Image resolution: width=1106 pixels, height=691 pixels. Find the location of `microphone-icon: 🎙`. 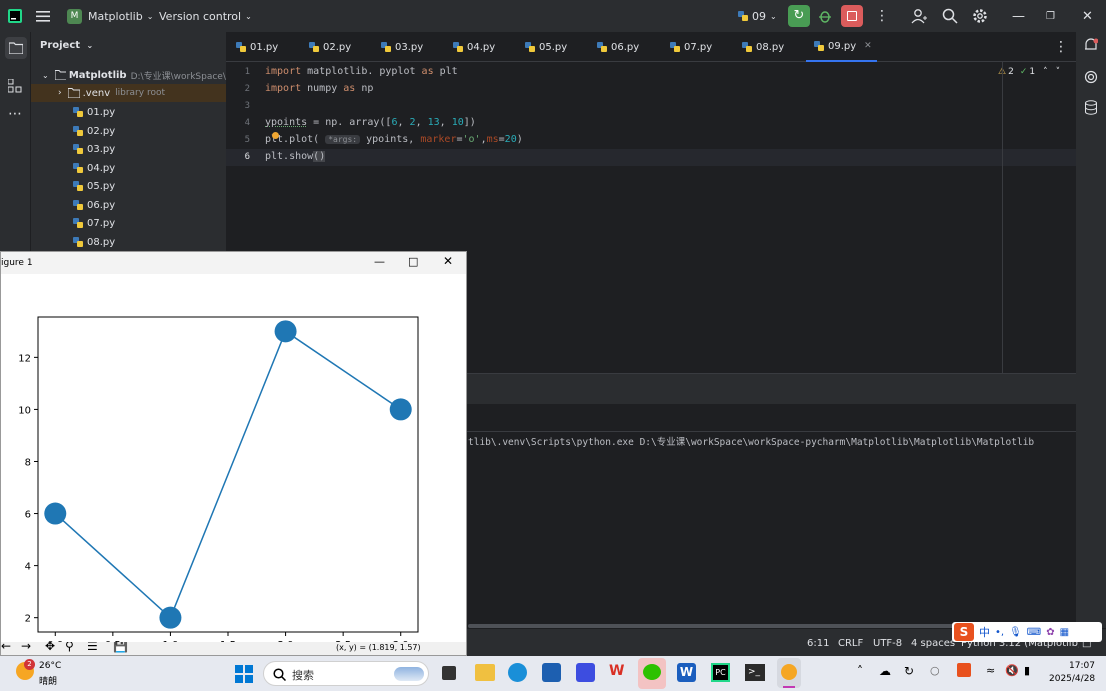

microphone-icon: 🎙 is located at coordinates (1015, 632).